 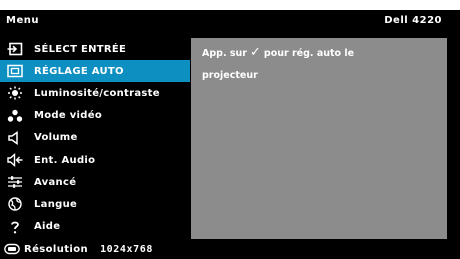 What do you see at coordinates (22, 20) in the screenshot?
I see `menu-title: Menu` at bounding box center [22, 20].